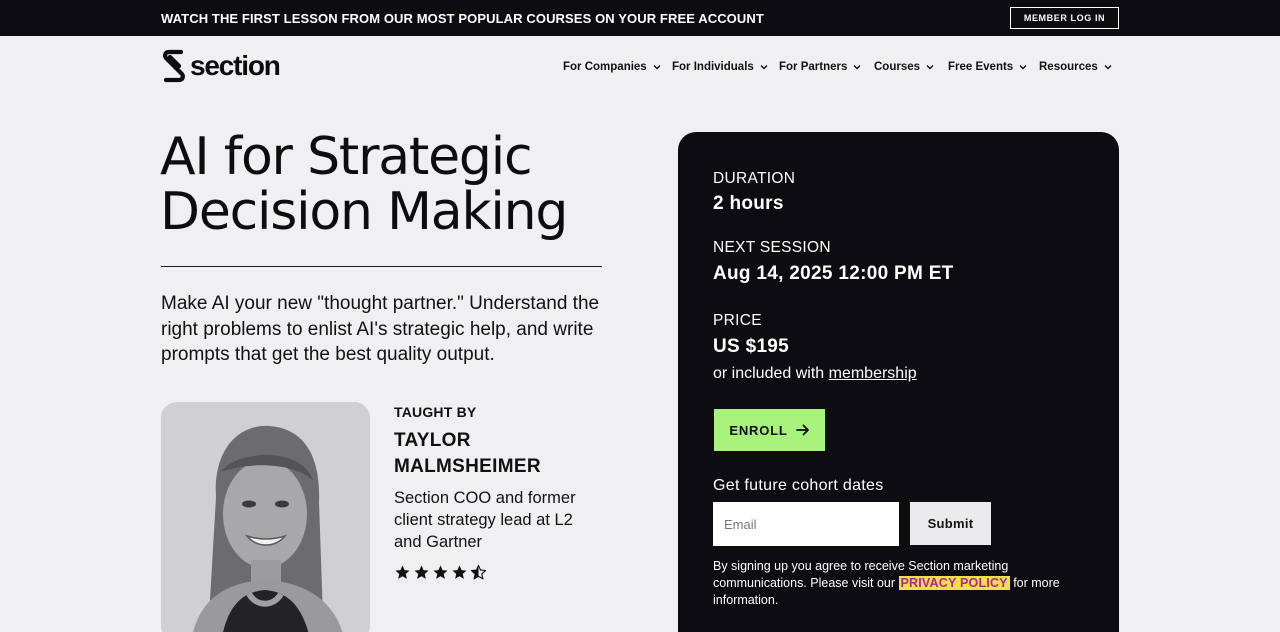 The width and height of the screenshot is (1280, 632). What do you see at coordinates (1064, 18) in the screenshot?
I see `member-login-button: MEMBER LOG IN` at bounding box center [1064, 18].